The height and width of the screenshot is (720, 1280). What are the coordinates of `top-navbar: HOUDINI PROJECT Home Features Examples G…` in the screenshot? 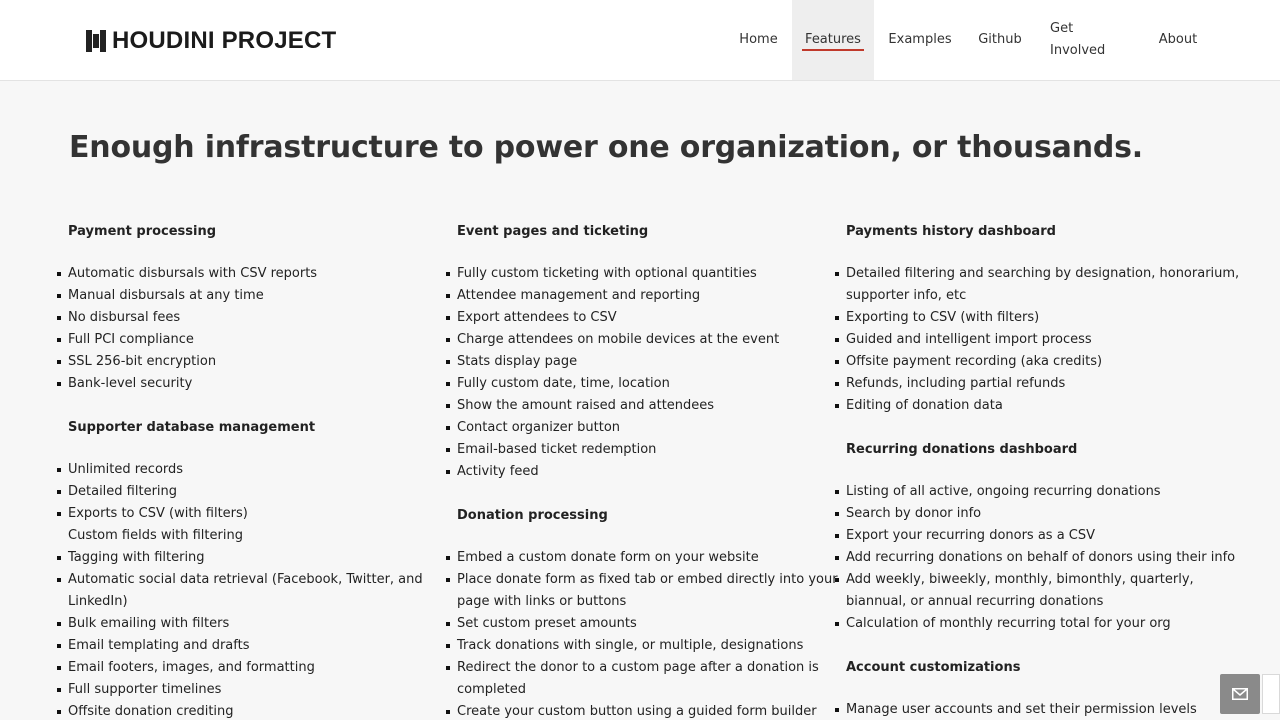 It's located at (640, 40).